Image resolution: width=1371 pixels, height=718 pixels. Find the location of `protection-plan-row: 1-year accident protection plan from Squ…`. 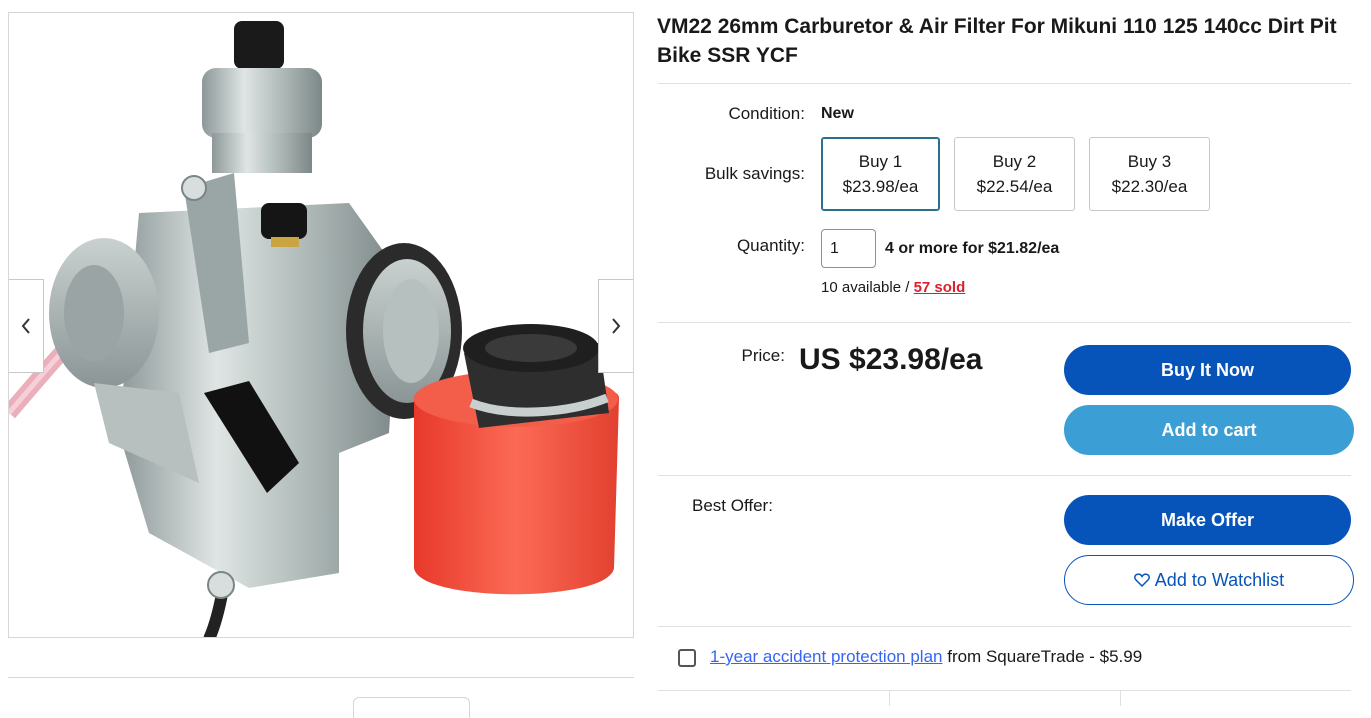

protection-plan-row: 1-year accident protection plan from Squ… is located at coordinates (926, 657).